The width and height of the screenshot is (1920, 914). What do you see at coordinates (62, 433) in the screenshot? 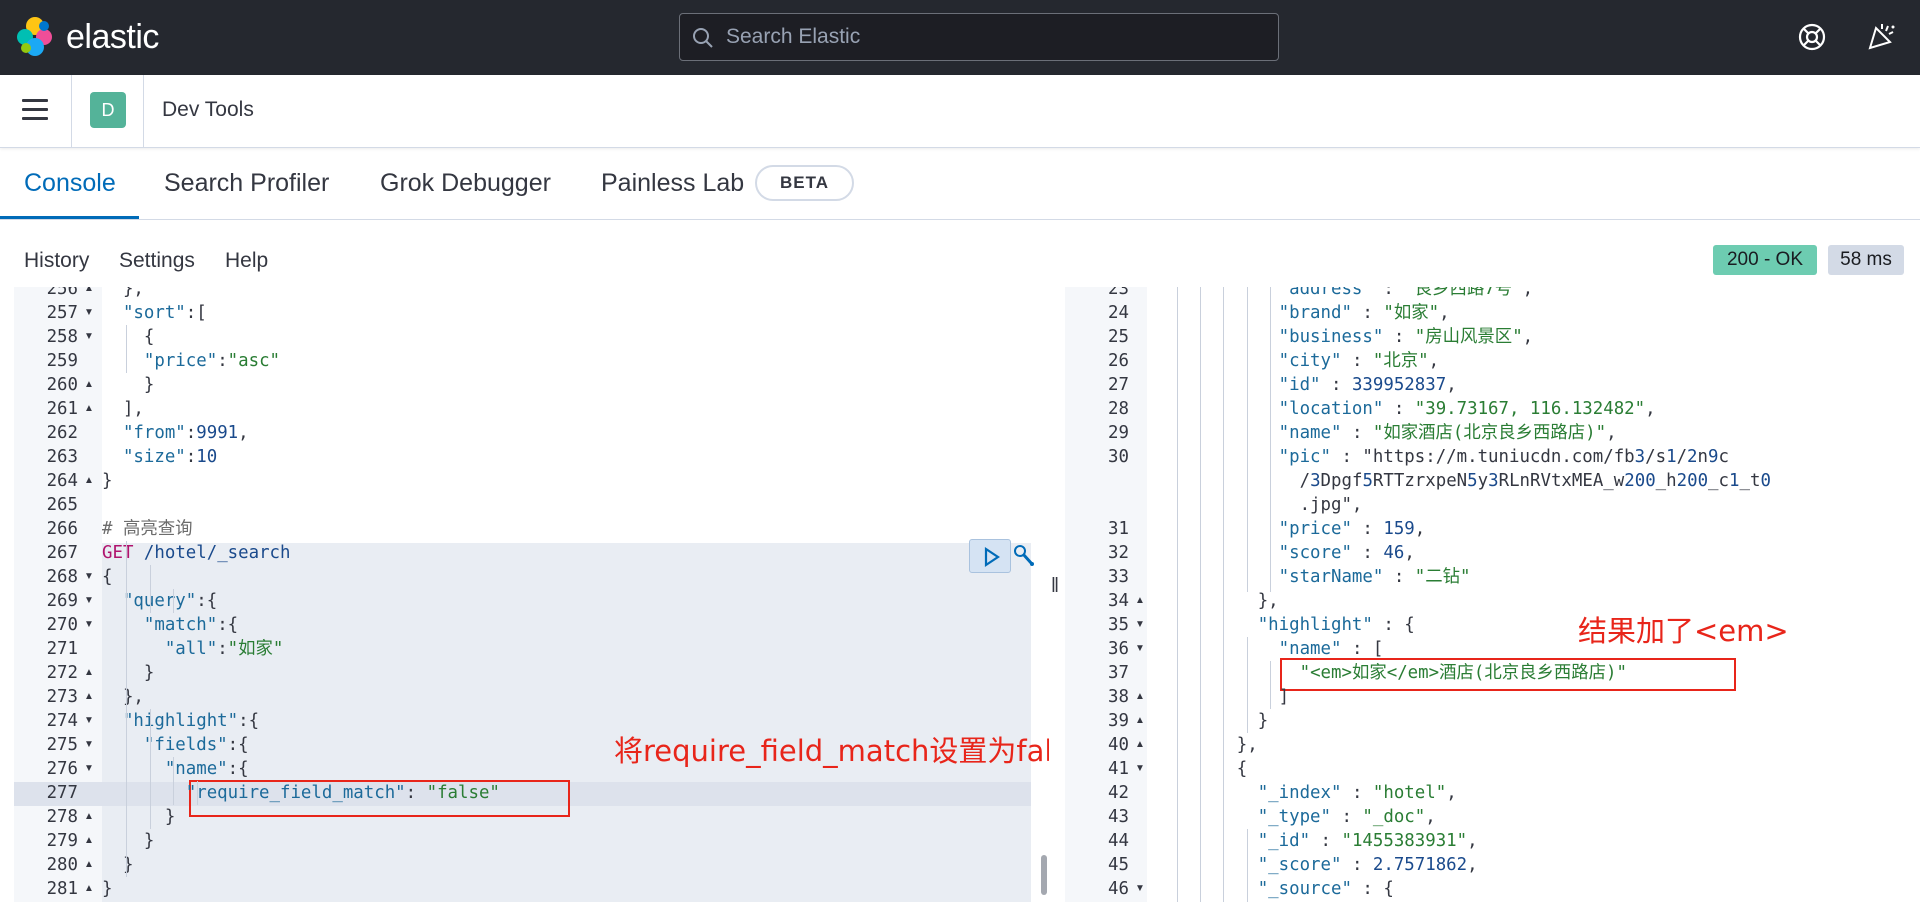
I see `line-number: 262` at bounding box center [62, 433].